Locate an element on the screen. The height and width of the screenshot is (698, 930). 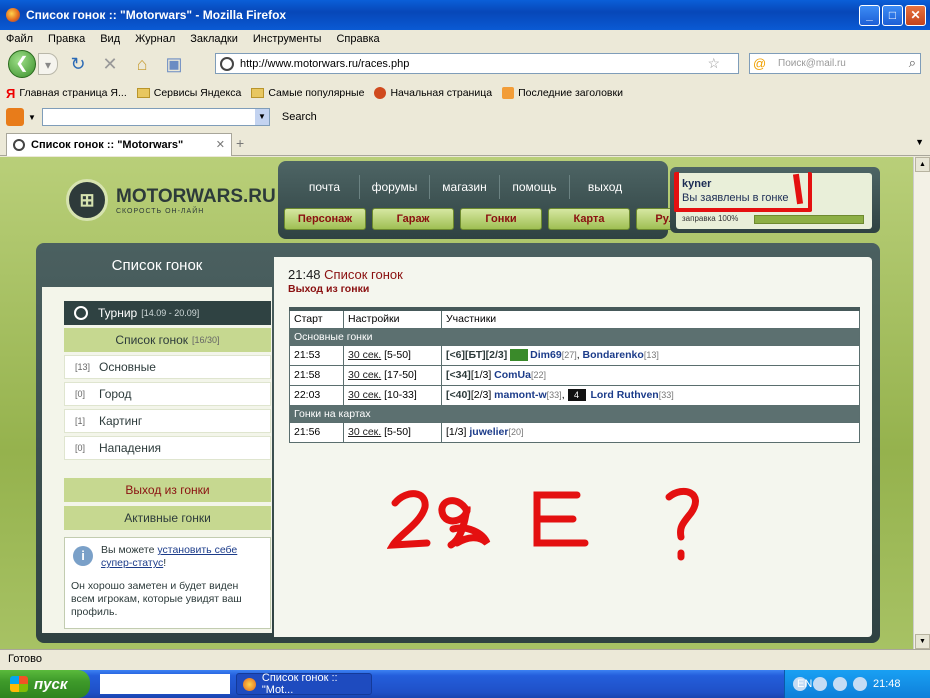
vertical-scrollbar: ▲ ▼ is located at coordinates (921, 403).